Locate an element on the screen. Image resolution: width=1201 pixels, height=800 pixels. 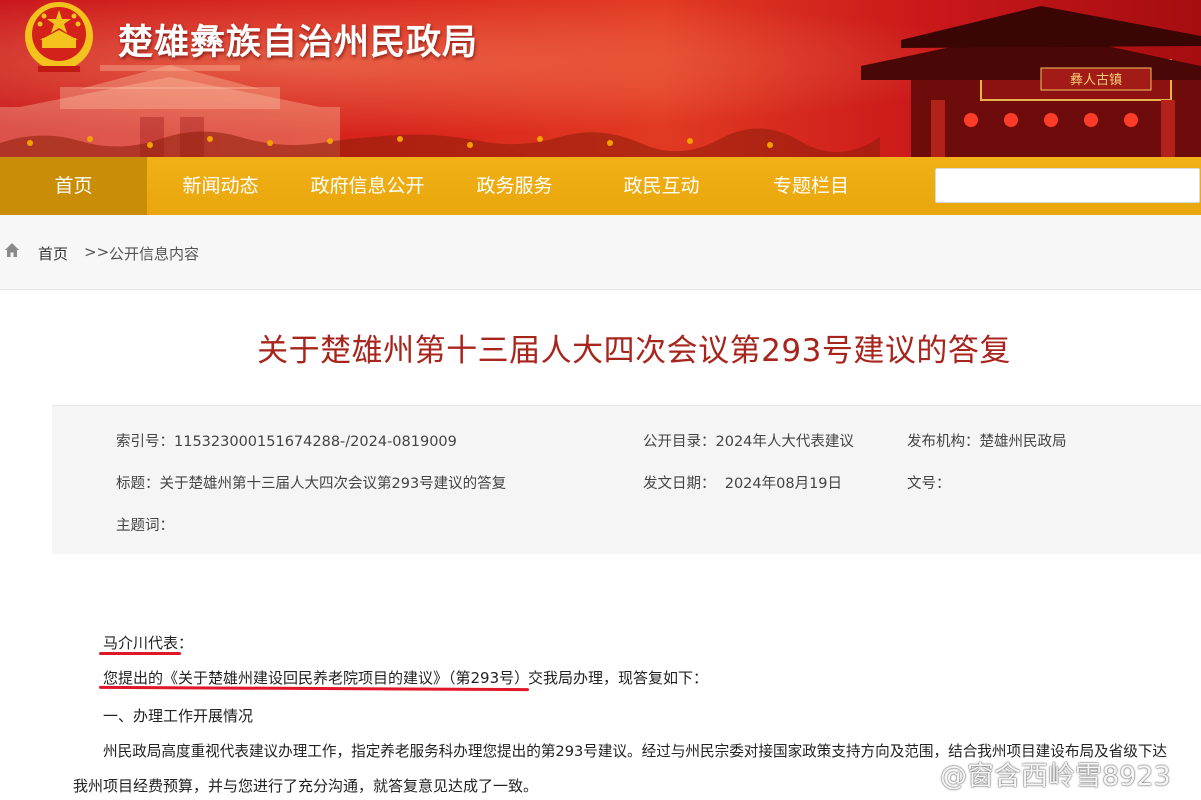
body-section-heading: 一、办理工作开展情况 is located at coordinates (178, 716).